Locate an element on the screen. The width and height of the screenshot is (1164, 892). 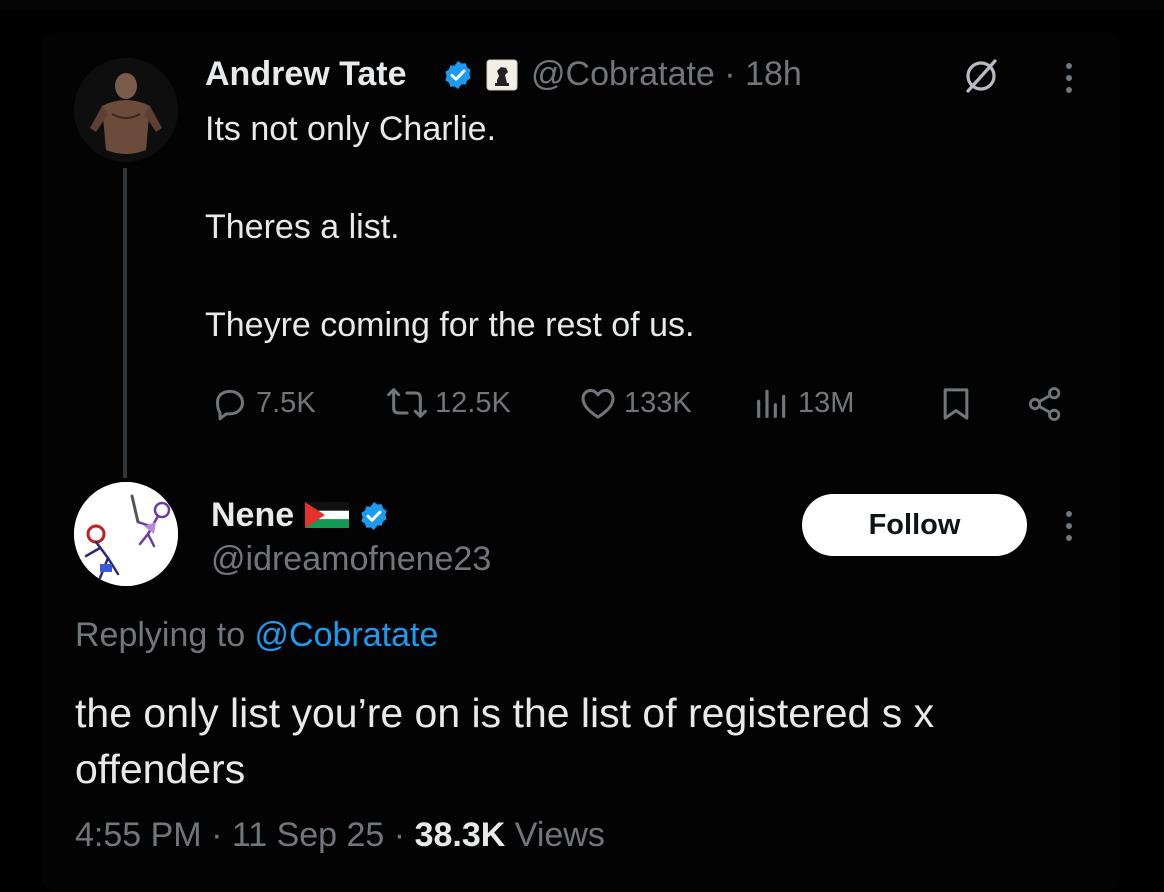
like-icon is located at coordinates (598, 404).